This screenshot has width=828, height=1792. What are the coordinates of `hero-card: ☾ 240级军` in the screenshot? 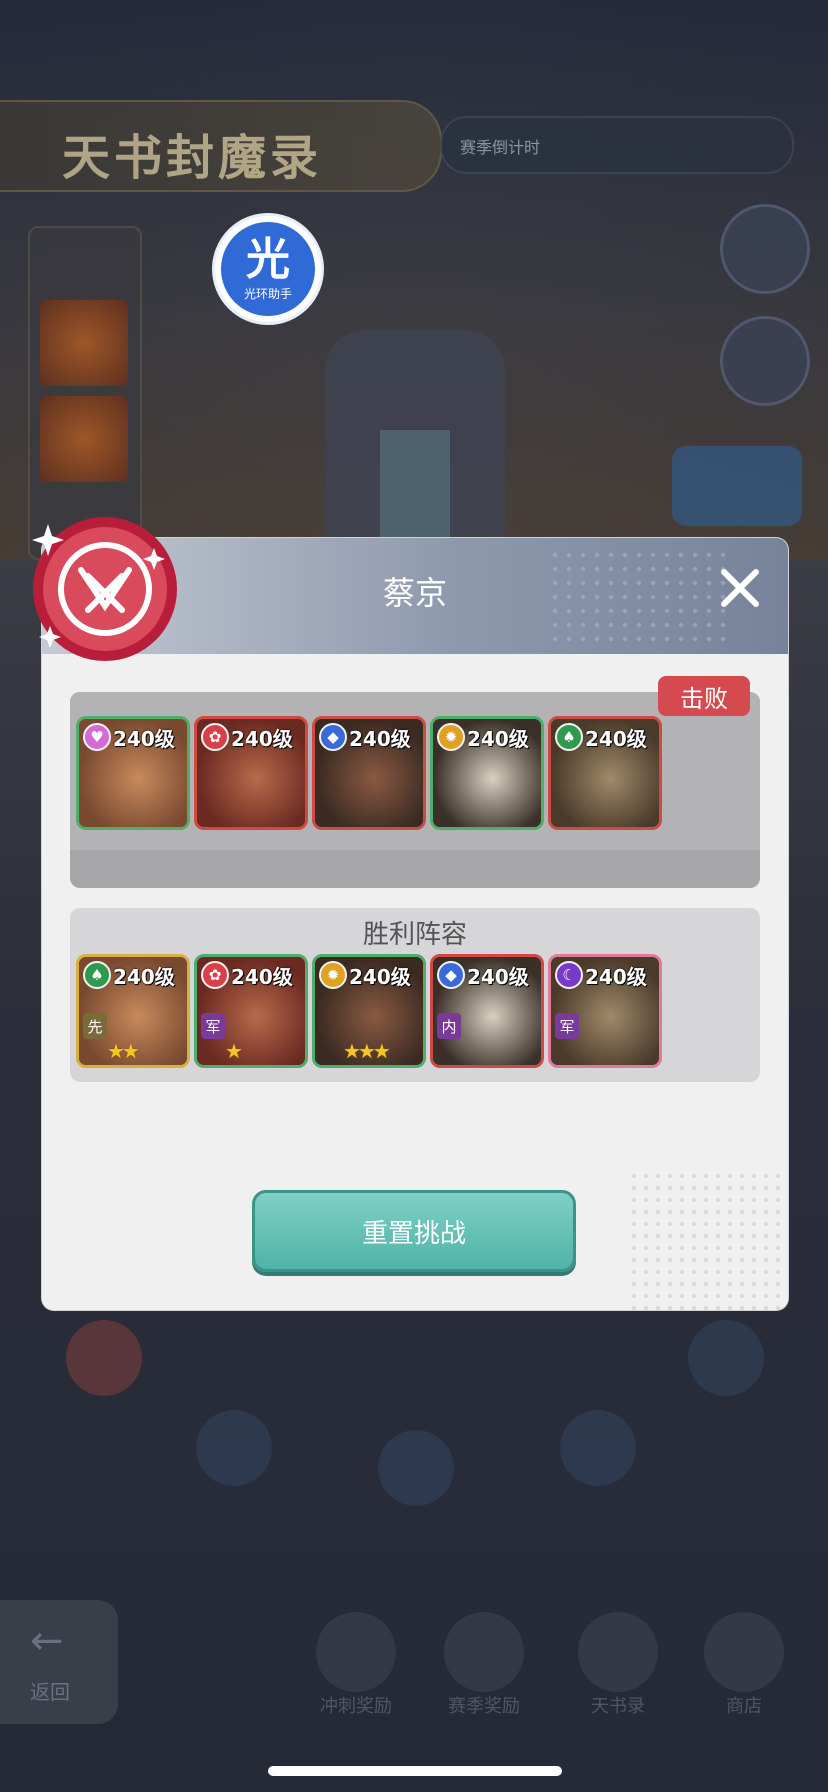 It's located at (605, 1011).